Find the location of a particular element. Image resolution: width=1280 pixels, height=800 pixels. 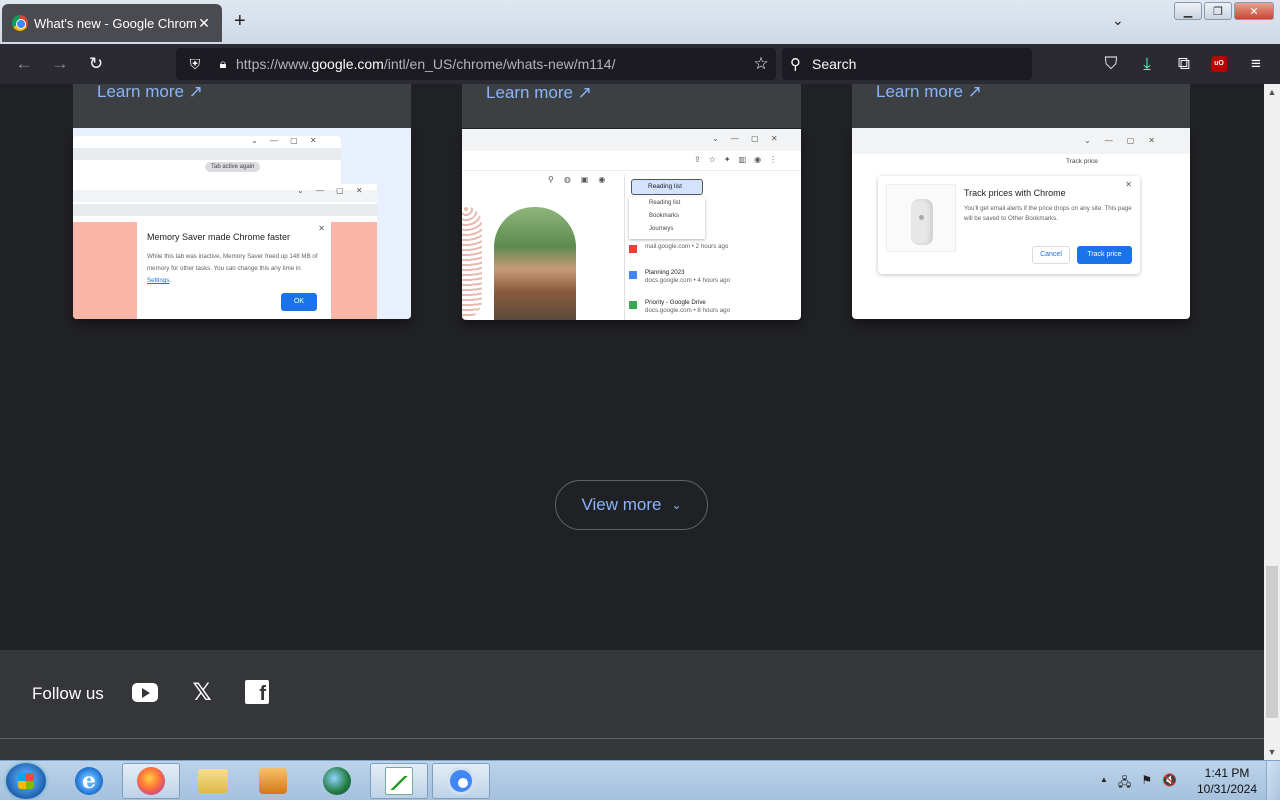

media-player-icon is located at coordinates (273, 781).